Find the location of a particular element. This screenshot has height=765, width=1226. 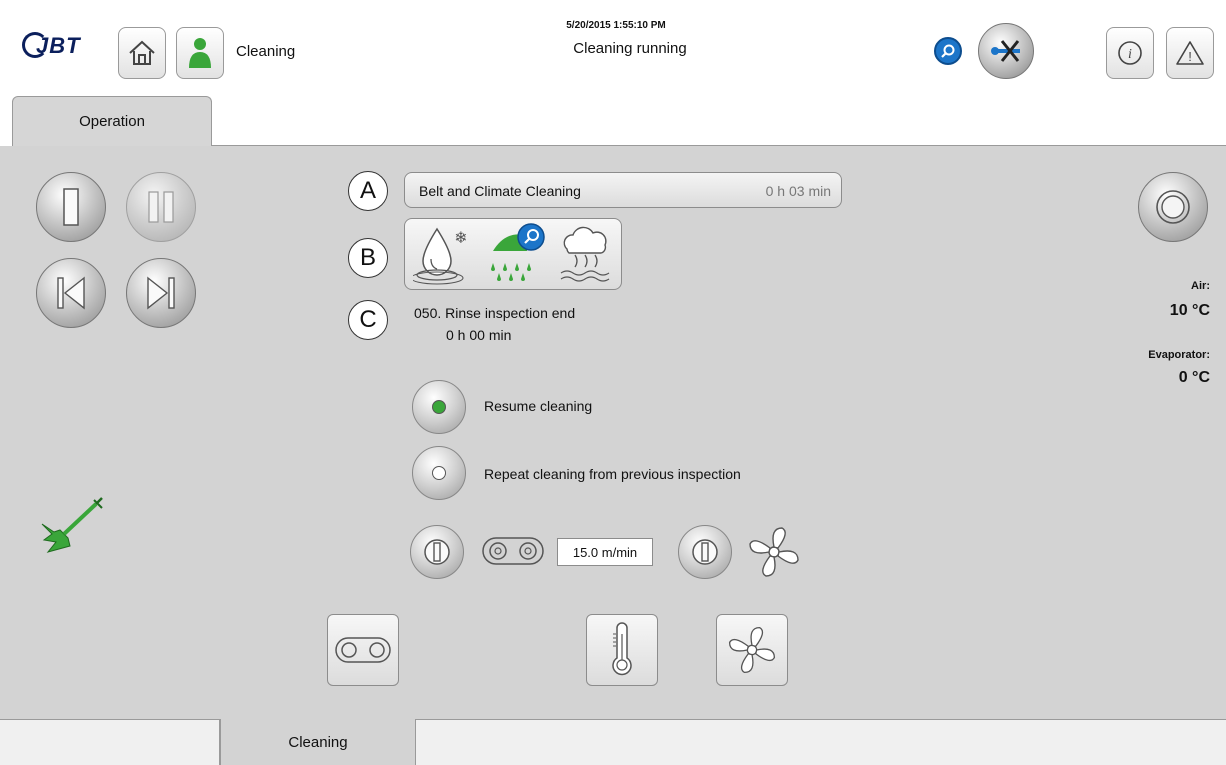

repeat-cleaning-button is located at coordinates (439, 473).